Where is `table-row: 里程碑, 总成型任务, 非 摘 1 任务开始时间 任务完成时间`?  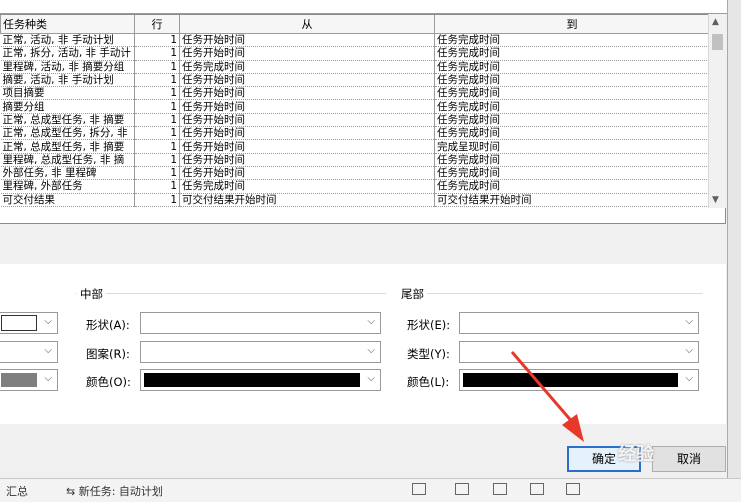
table-row: 里程碑, 总成型任务, 非 摘 1 任务开始时间 任务完成时间 is located at coordinates (355, 160).